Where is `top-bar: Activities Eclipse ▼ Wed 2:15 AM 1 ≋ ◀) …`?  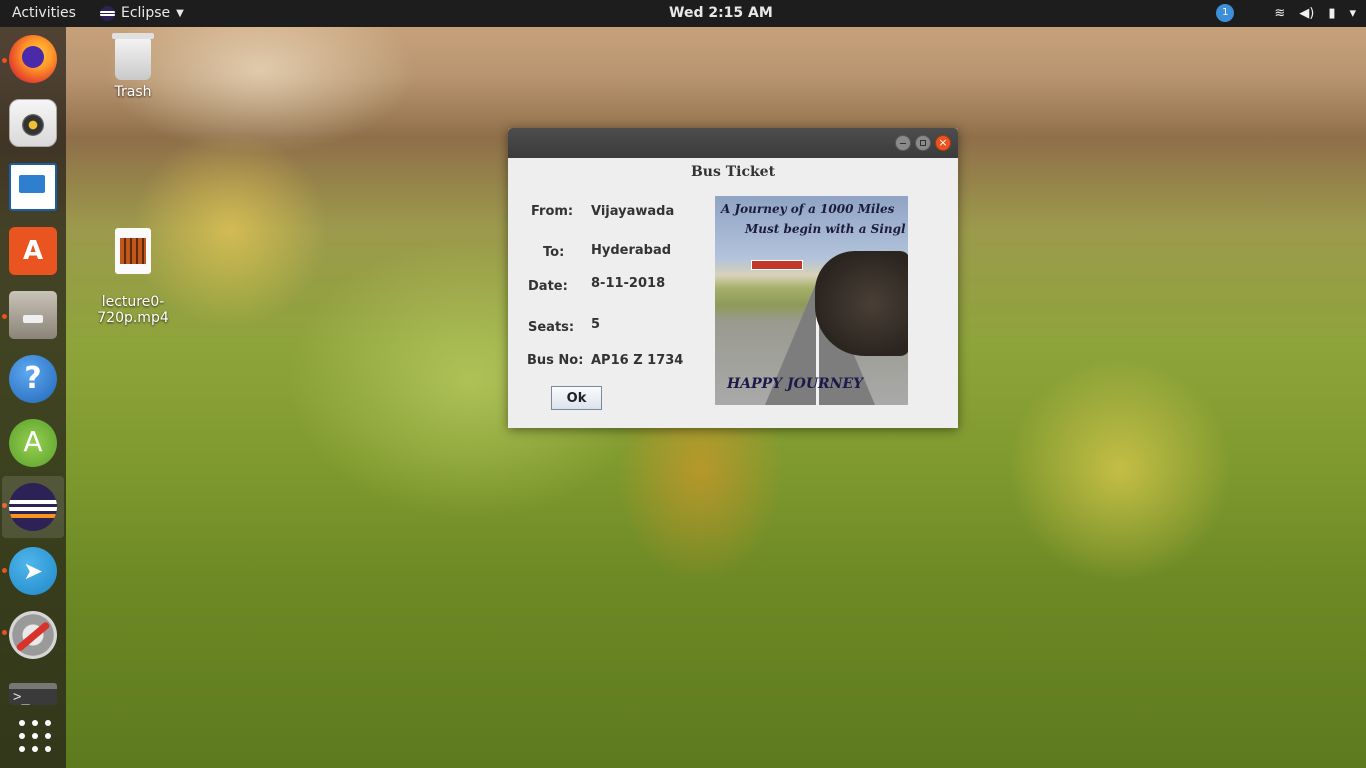 top-bar: Activities Eclipse ▼ Wed 2:15 AM 1 ≋ ◀) … is located at coordinates (683, 13).